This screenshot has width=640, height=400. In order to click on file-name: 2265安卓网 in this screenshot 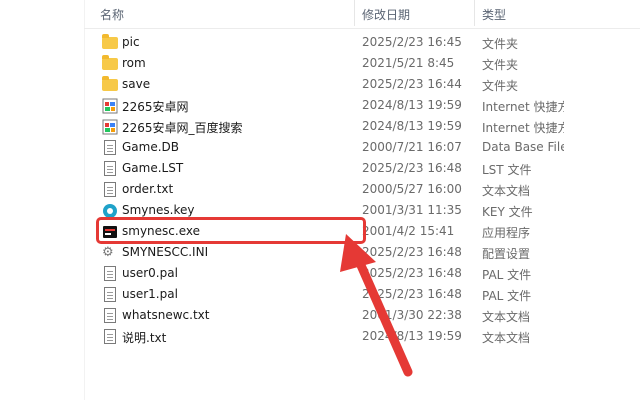, I will do `click(155, 107)`.